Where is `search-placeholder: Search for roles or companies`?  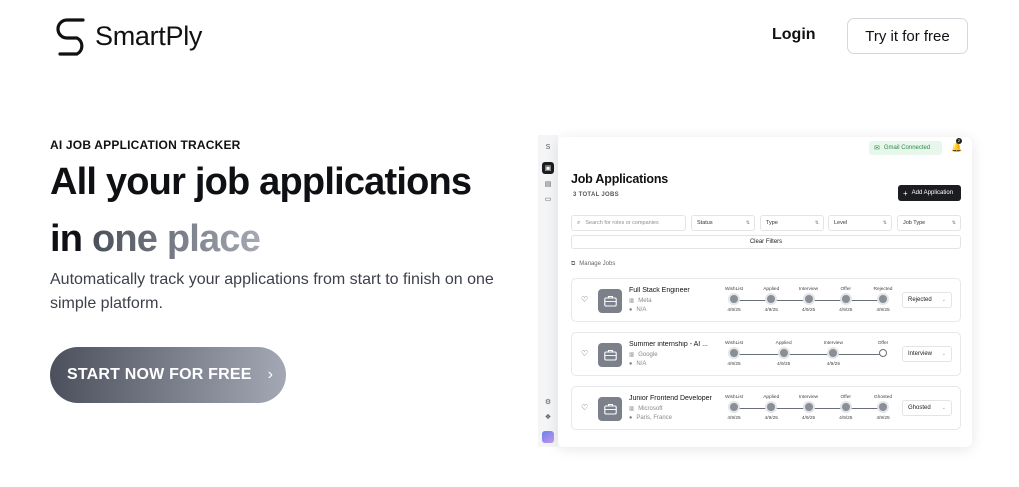 search-placeholder: Search for roles or companies is located at coordinates (622, 223).